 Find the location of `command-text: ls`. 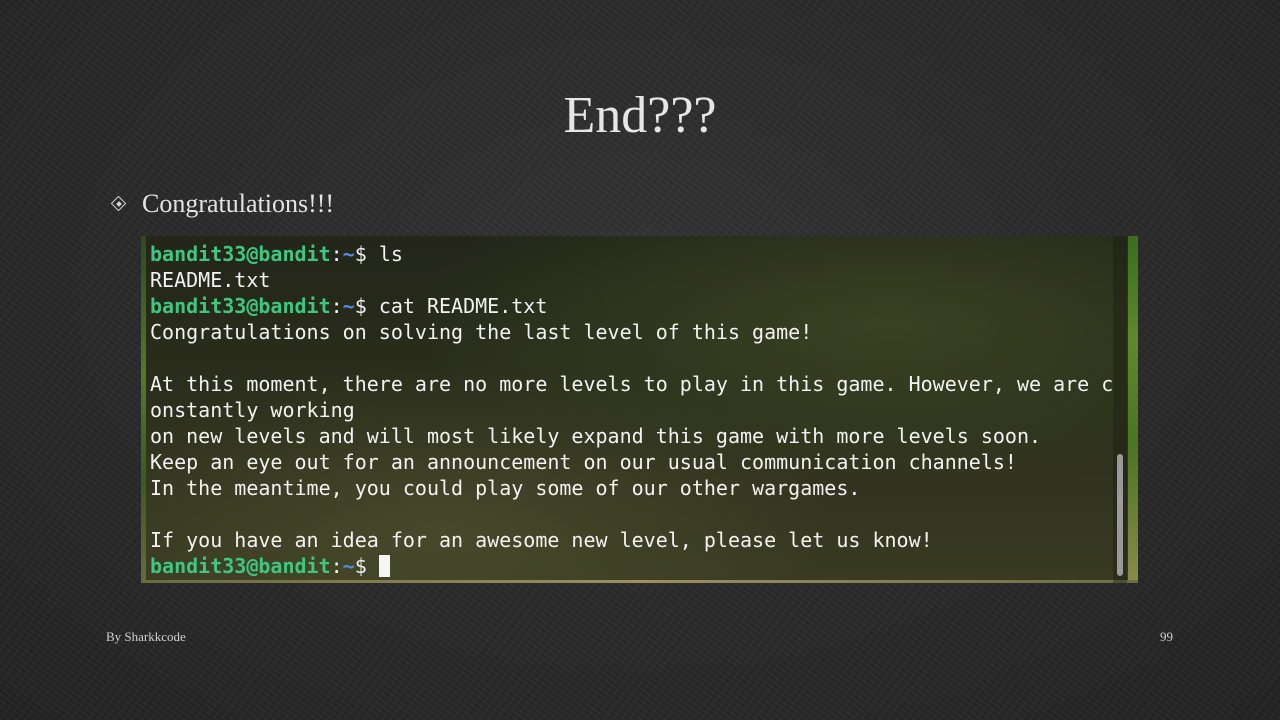

command-text: ls is located at coordinates (390, 254).